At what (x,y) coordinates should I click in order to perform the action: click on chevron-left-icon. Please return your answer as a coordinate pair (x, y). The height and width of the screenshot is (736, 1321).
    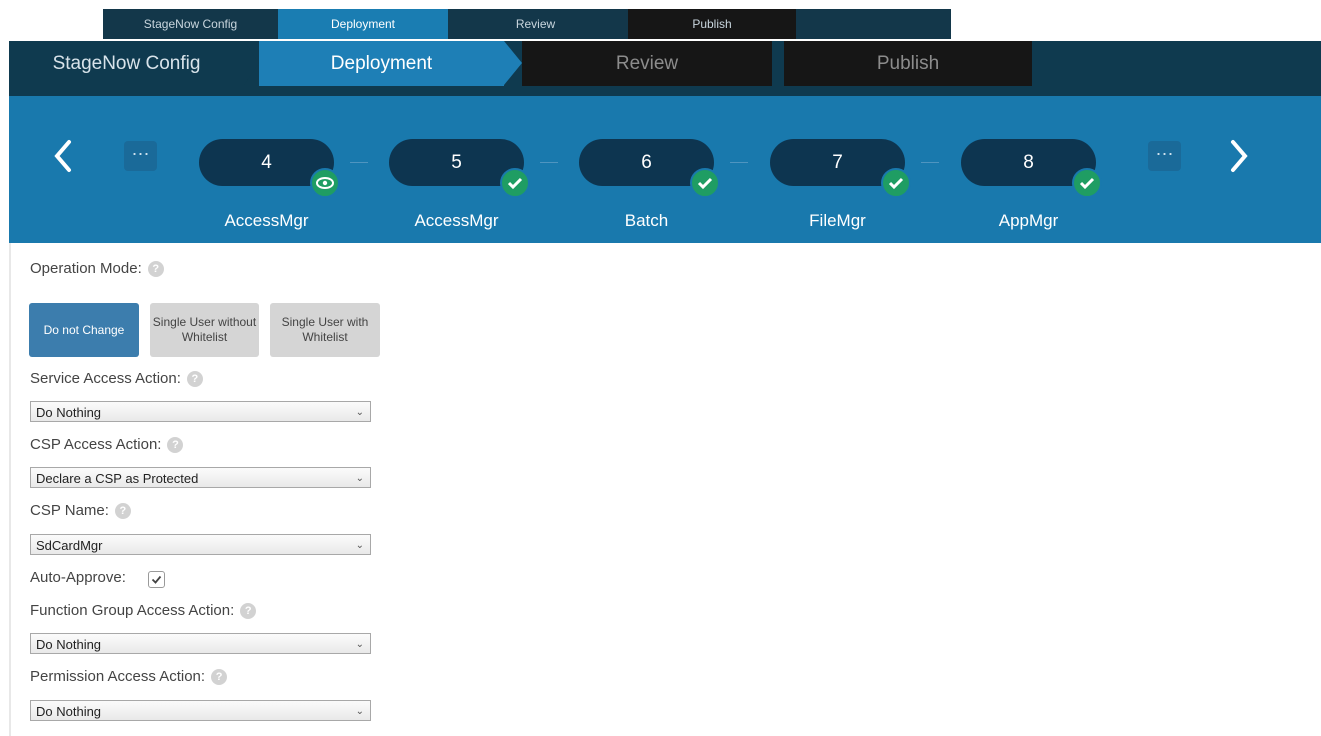
    Looking at the image, I should click on (64, 156).